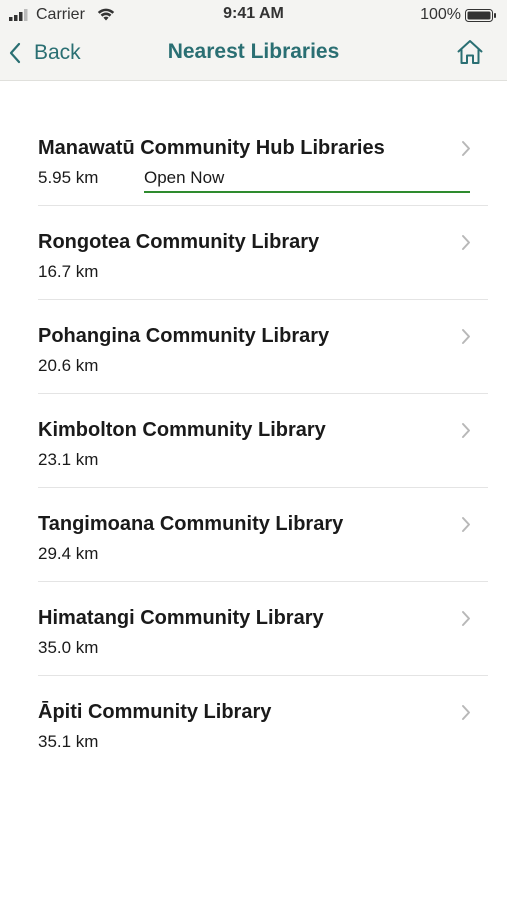  I want to click on library-row: Himatangi Community Library 35.0 km, so click(253, 629).